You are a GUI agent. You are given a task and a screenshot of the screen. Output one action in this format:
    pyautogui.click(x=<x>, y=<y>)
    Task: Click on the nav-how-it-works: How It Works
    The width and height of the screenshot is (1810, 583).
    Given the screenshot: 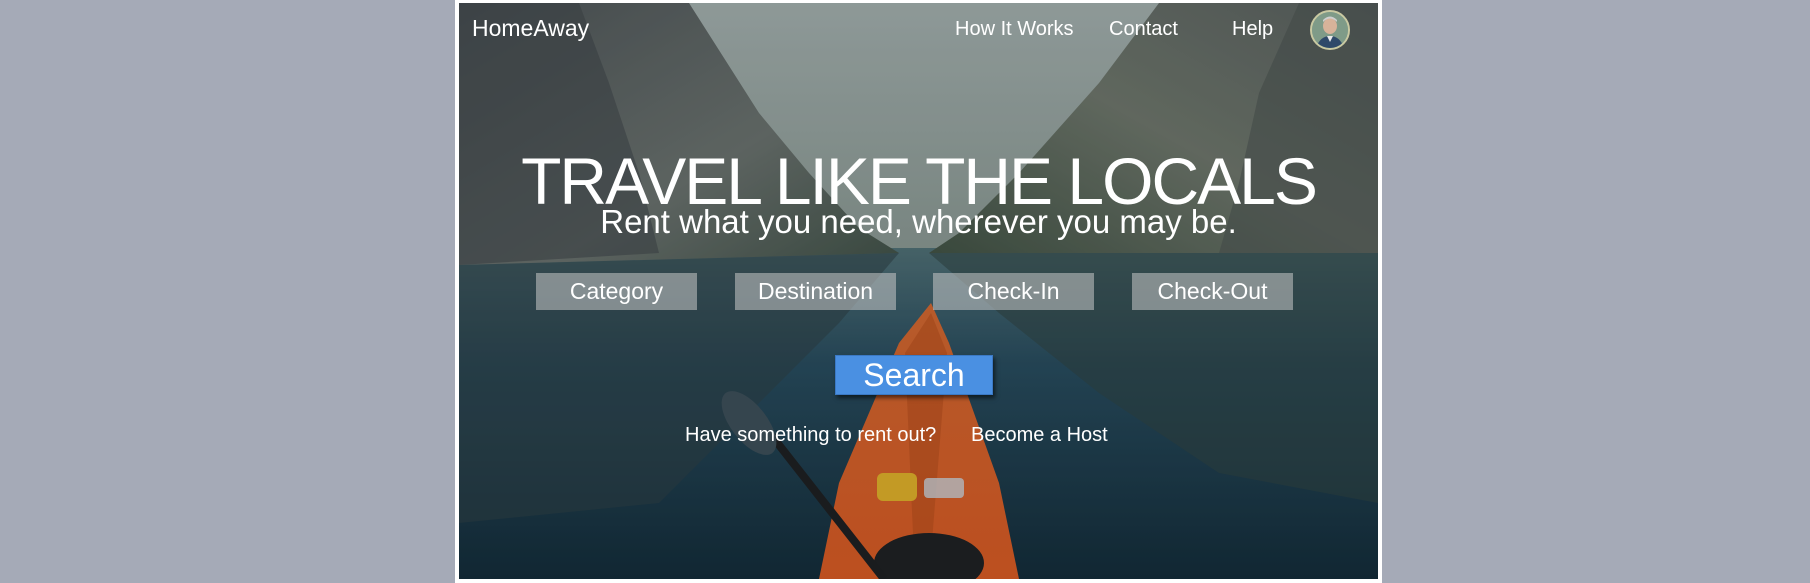 What is the action you would take?
    pyautogui.click(x=1014, y=29)
    